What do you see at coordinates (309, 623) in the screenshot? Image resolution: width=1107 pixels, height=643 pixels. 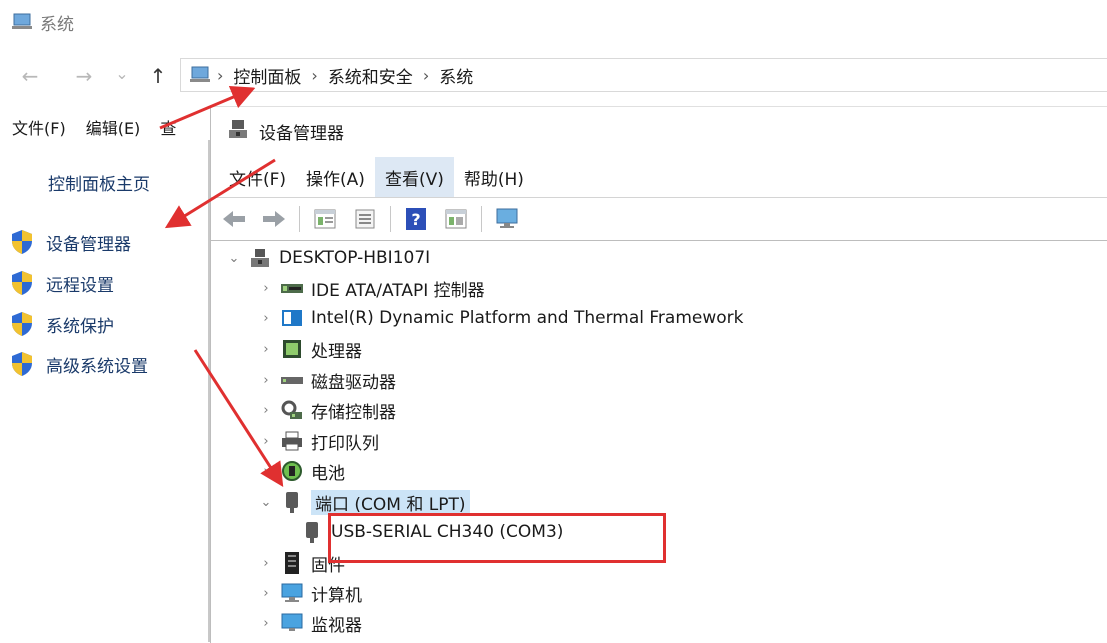 I see `tree-item-monitors: › 监视器` at bounding box center [309, 623].